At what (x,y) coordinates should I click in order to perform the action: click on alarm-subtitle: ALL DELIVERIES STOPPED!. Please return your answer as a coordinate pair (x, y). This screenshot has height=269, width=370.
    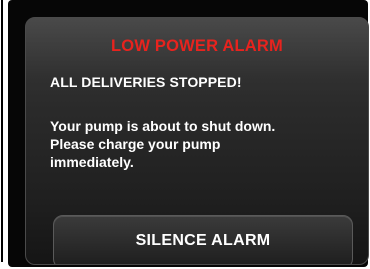
    Looking at the image, I should click on (146, 82).